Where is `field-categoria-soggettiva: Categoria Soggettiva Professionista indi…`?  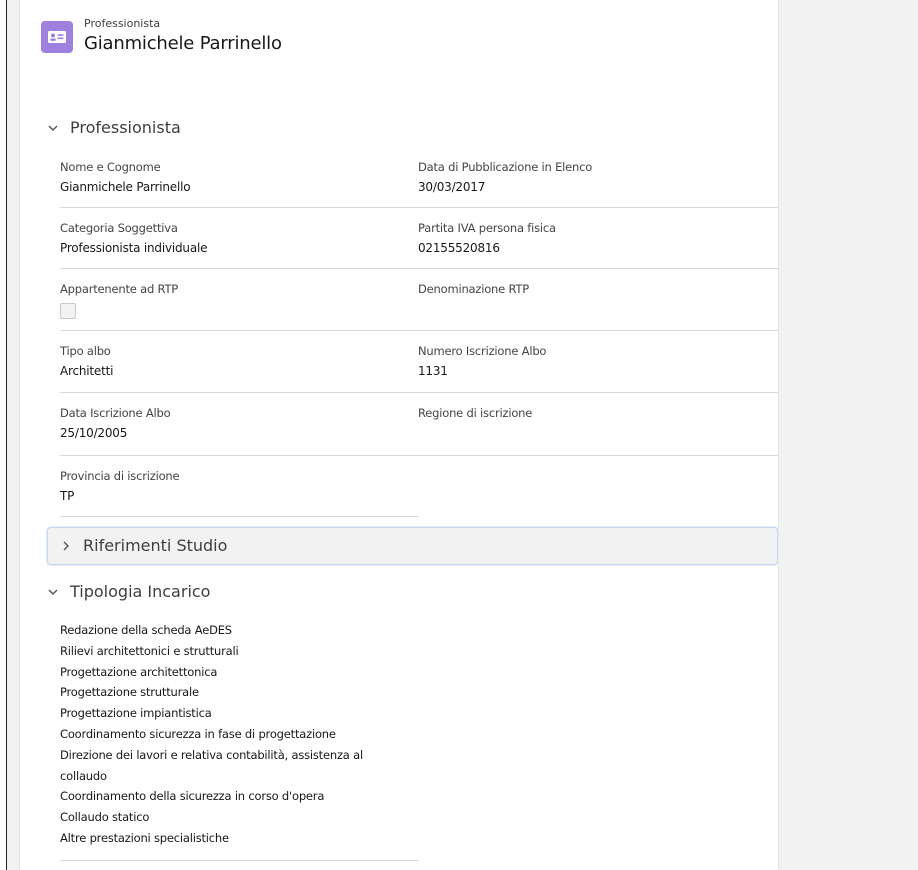
field-categoria-soggettiva: Categoria Soggettiva Professionista indi… is located at coordinates (134, 238).